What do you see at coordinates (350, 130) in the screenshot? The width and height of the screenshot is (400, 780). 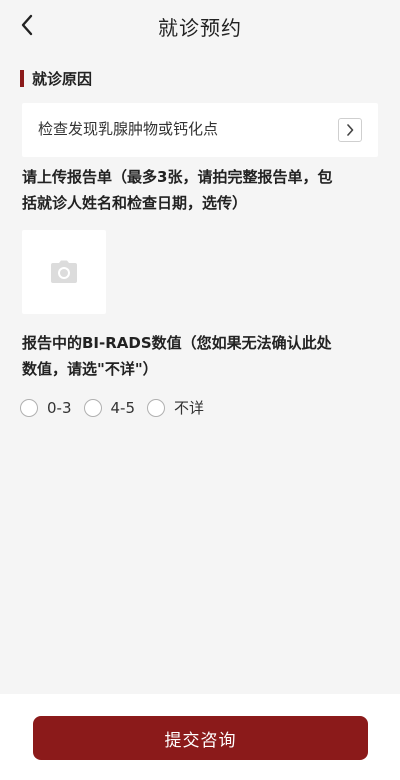 I see `chevron-right-icon` at bounding box center [350, 130].